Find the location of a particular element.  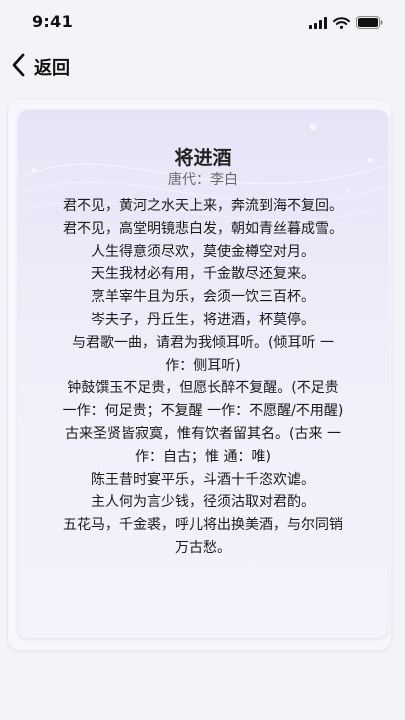

poem-line: 作：自古；惟 通：唯) is located at coordinates (203, 456).